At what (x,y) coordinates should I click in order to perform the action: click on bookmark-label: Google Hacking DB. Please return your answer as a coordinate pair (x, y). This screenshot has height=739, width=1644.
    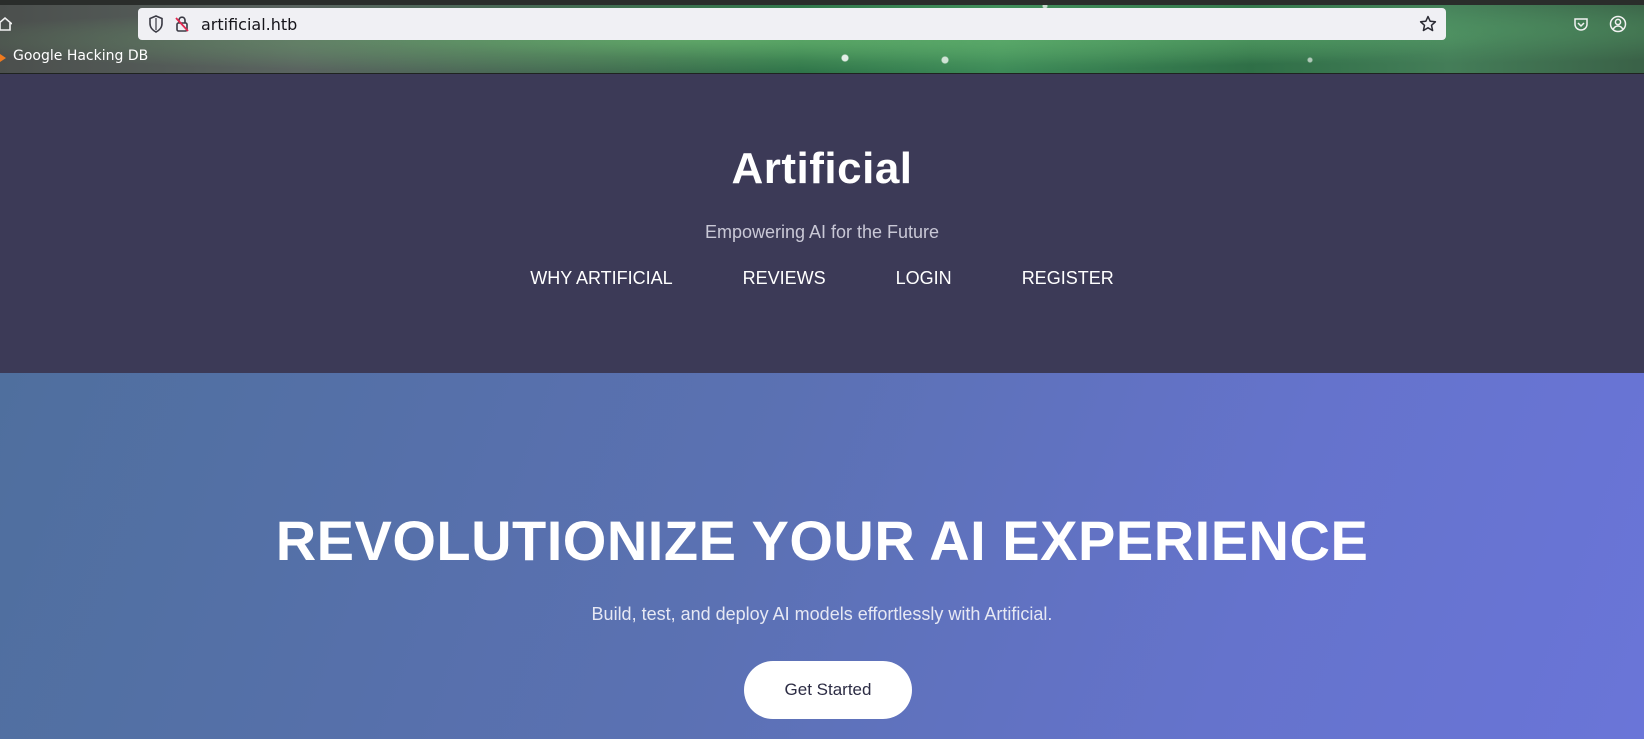
    Looking at the image, I should click on (81, 56).